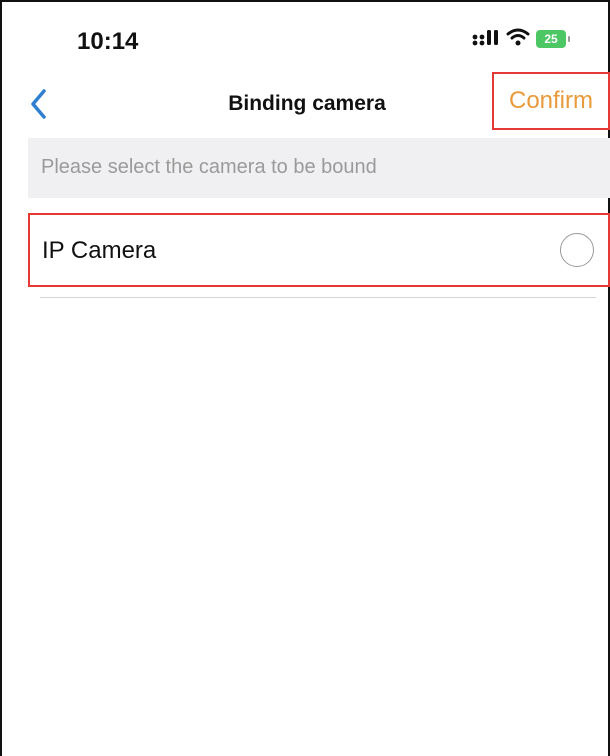  What do you see at coordinates (306, 37) in the screenshot?
I see `status-bar: 10:14 25` at bounding box center [306, 37].